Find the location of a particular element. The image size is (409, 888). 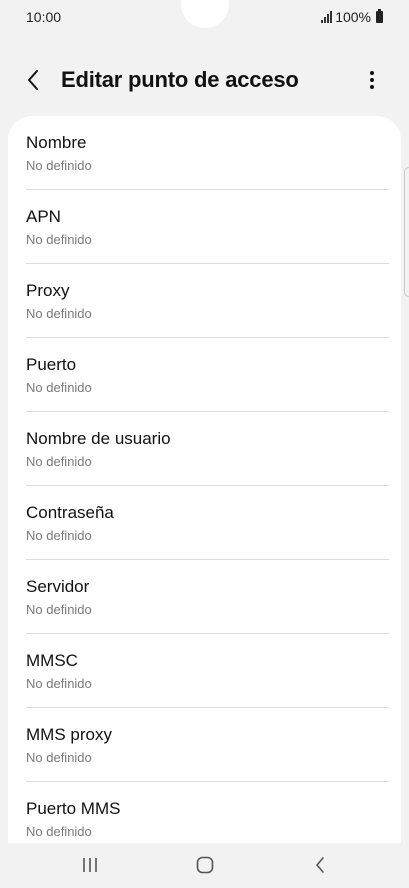

setting-item-servidor: Servidor No definido is located at coordinates (204, 597).